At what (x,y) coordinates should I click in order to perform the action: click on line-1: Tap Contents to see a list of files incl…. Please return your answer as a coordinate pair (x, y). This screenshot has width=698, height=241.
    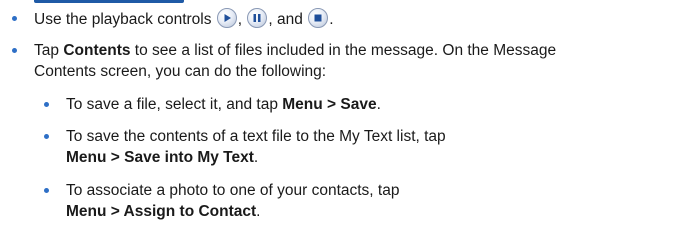
    Looking at the image, I should click on (295, 50).